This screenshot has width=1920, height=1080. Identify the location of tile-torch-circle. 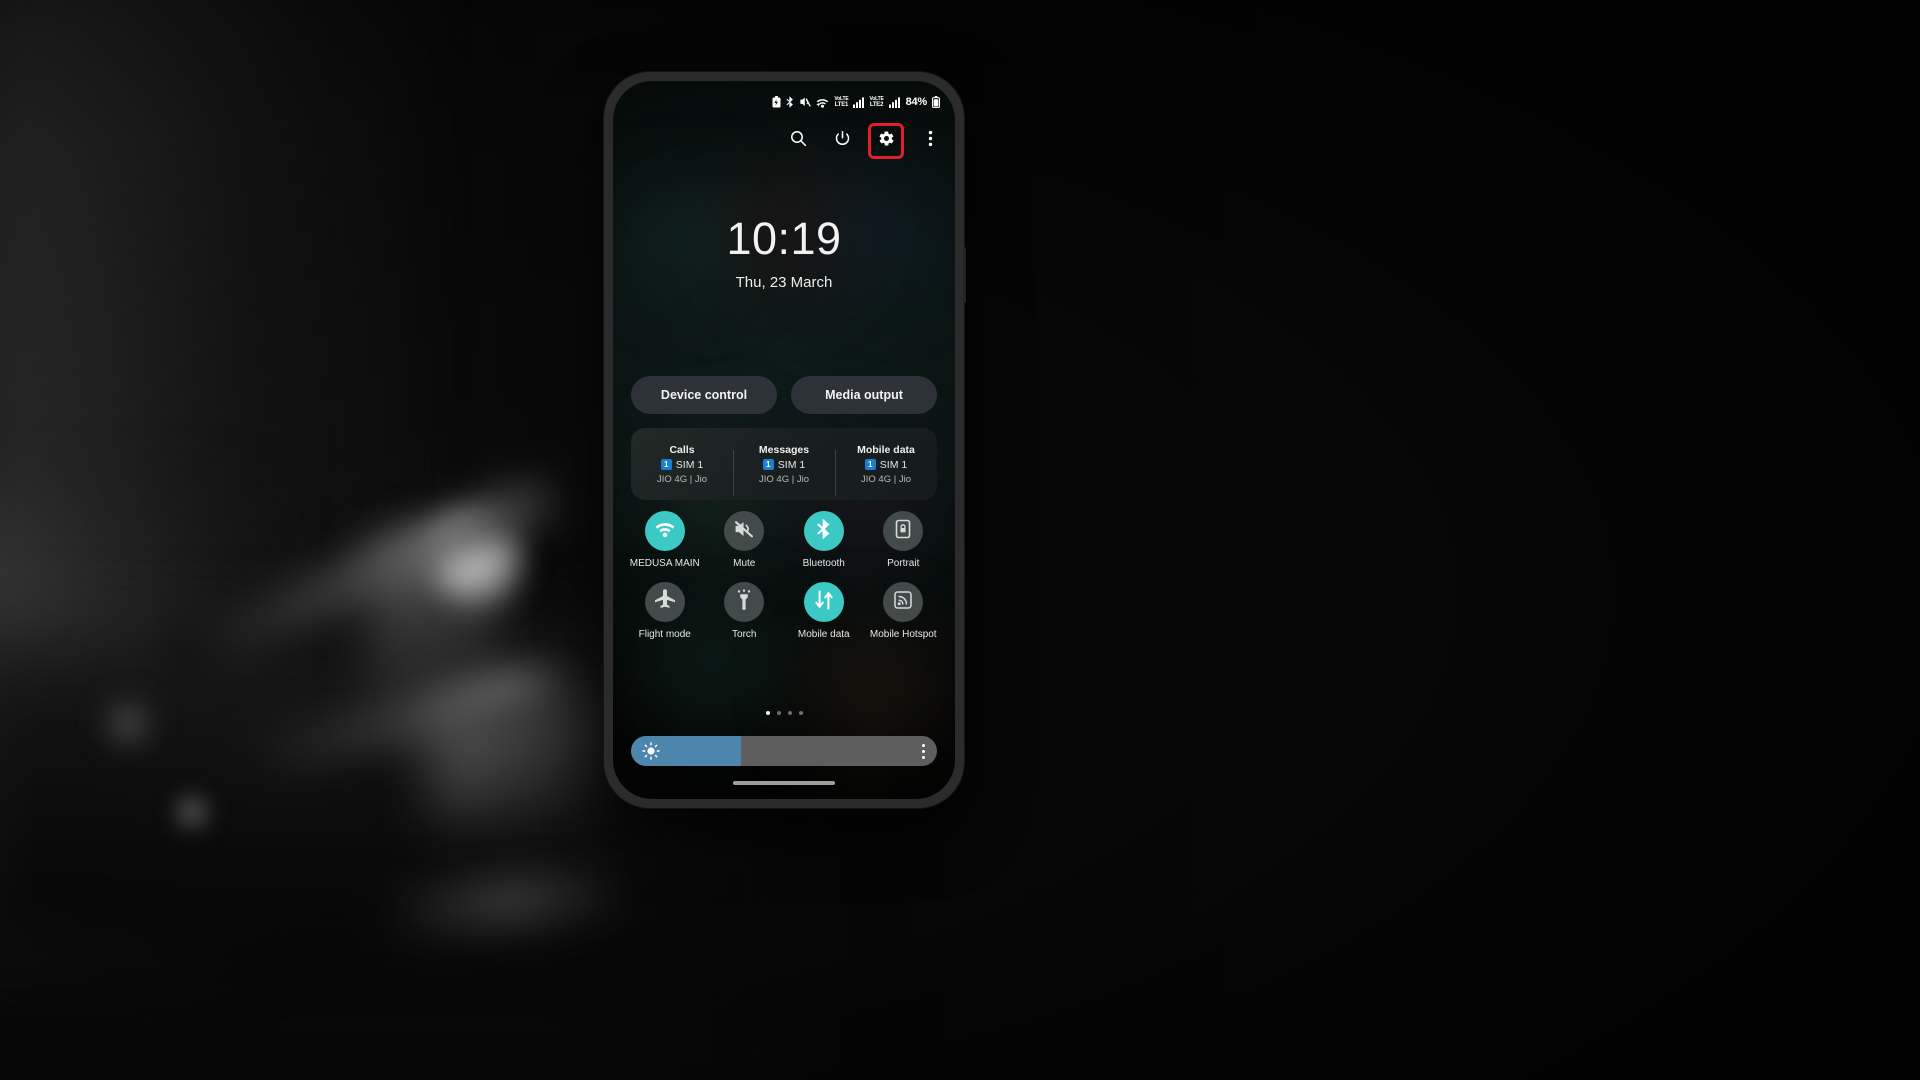
(744, 602).